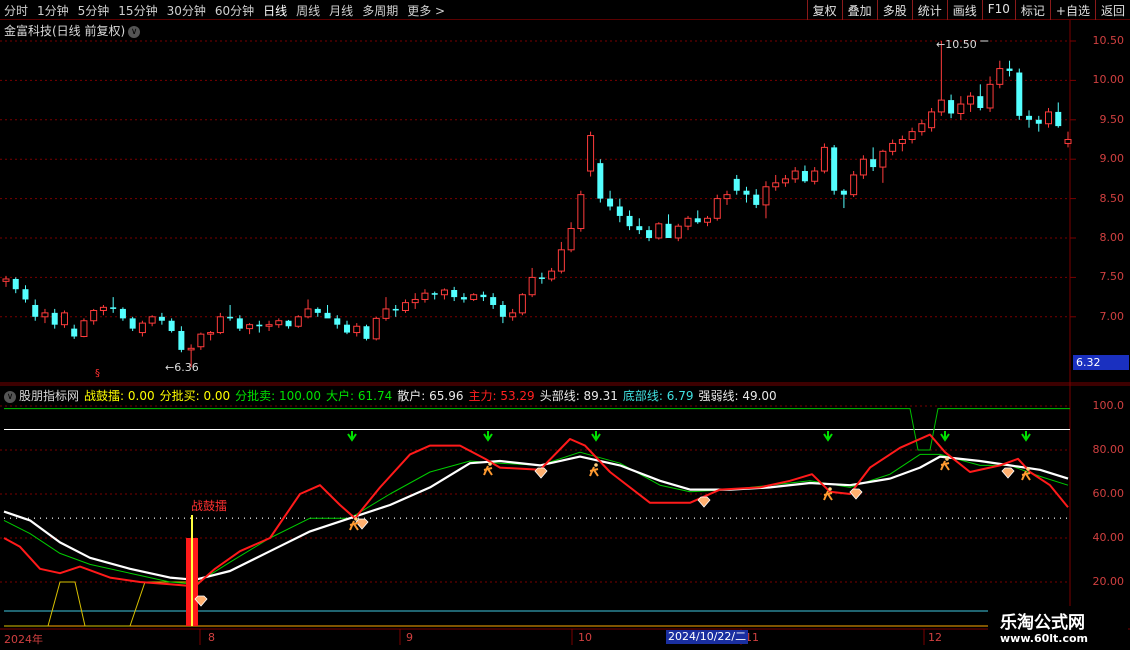 Image resolution: width=1130 pixels, height=650 pixels. I want to click on indicator-value-7: 底部线: 6.79, so click(658, 396).